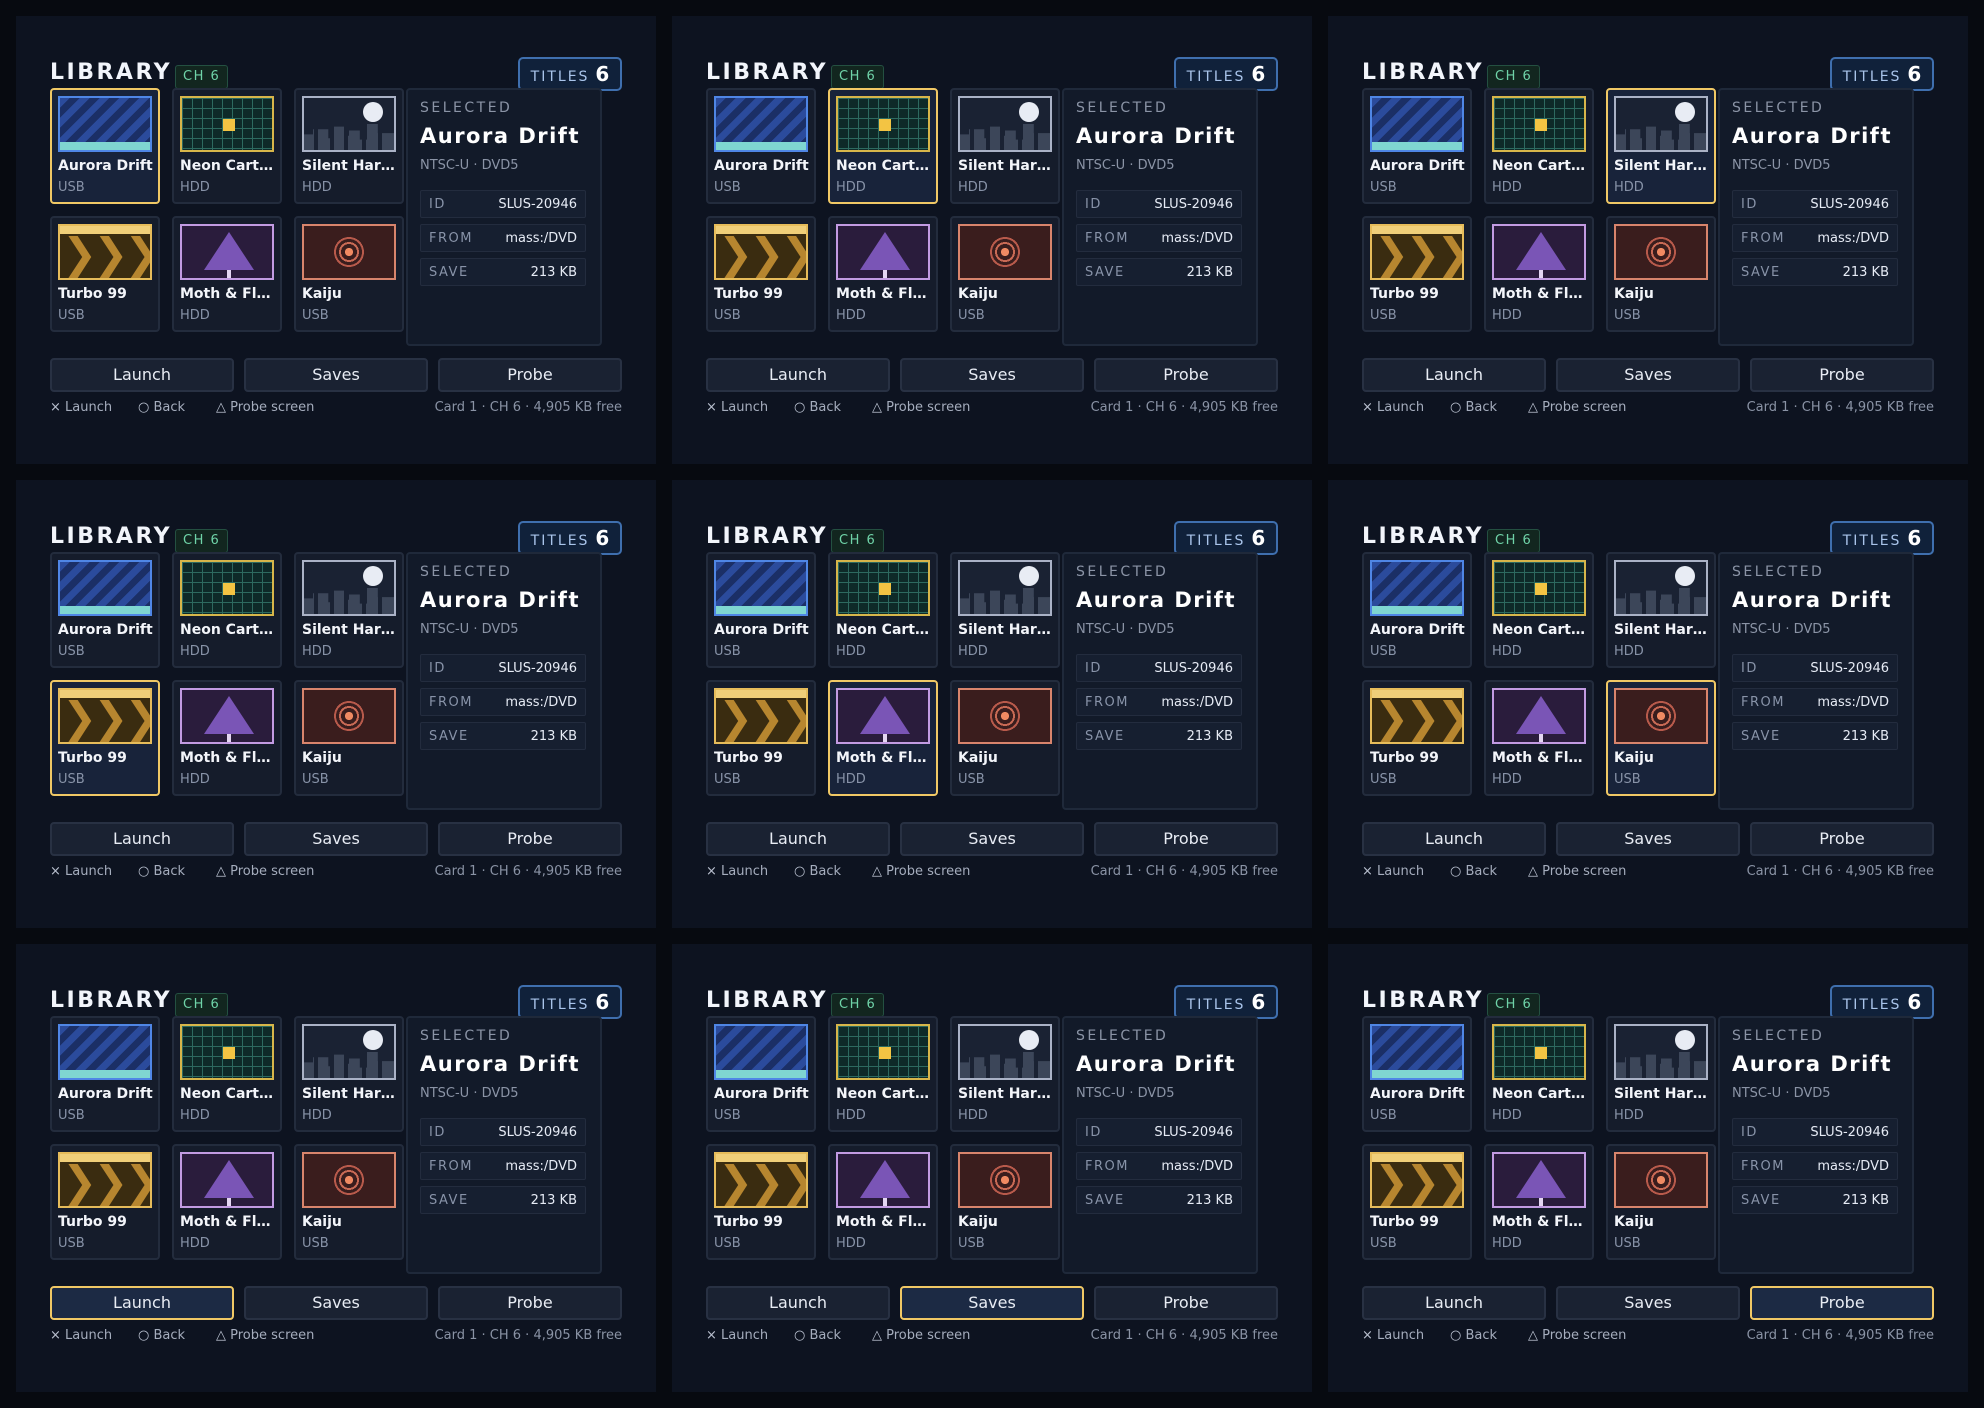 Image resolution: width=1984 pixels, height=1408 pixels. I want to click on game-title: Turbo 99, so click(1404, 758).